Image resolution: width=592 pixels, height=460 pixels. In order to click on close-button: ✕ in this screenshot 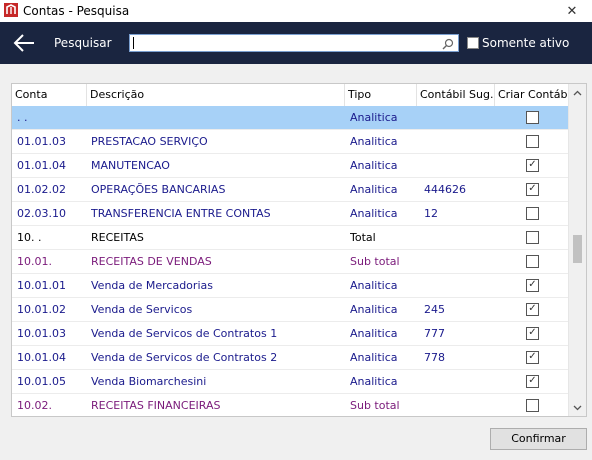, I will do `click(572, 11)`.